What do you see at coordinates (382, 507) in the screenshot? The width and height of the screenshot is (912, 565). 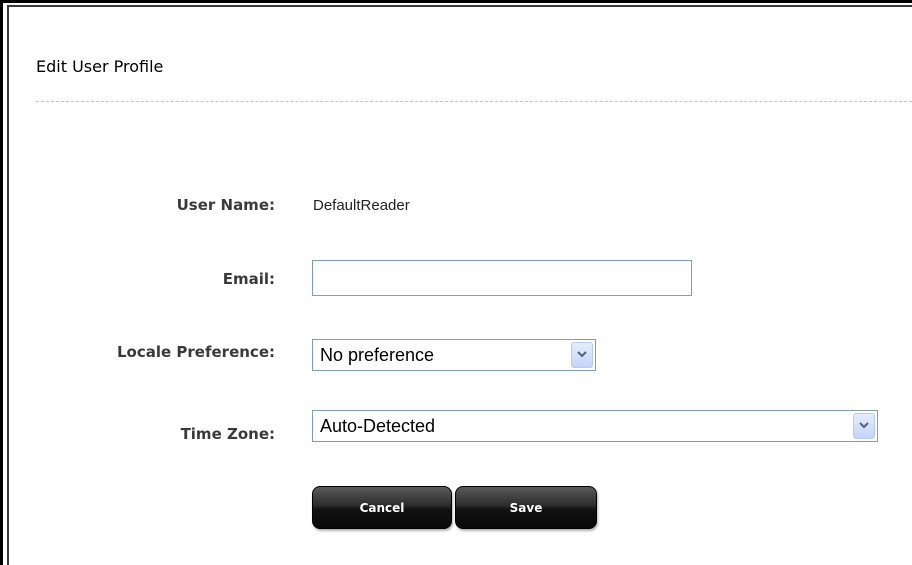 I see `cancel-button: Cancel` at bounding box center [382, 507].